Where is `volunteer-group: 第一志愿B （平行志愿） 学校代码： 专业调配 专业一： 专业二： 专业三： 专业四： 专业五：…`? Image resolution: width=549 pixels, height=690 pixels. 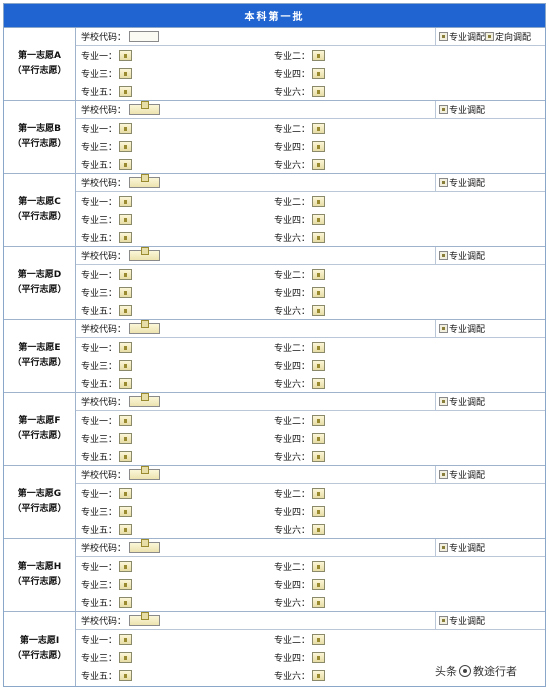 volunteer-group: 第一志愿B （平行志愿） 学校代码： 专业调配 专业一： 专业二： 专业三： 专业四： 专业五：… is located at coordinates (274, 137).